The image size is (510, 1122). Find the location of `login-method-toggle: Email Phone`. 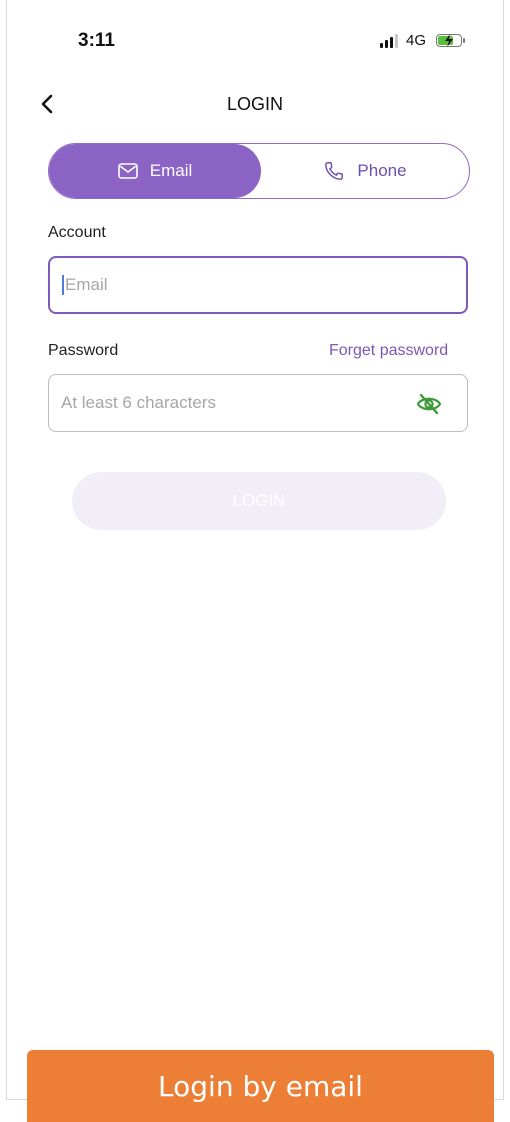

login-method-toggle: Email Phone is located at coordinates (259, 171).